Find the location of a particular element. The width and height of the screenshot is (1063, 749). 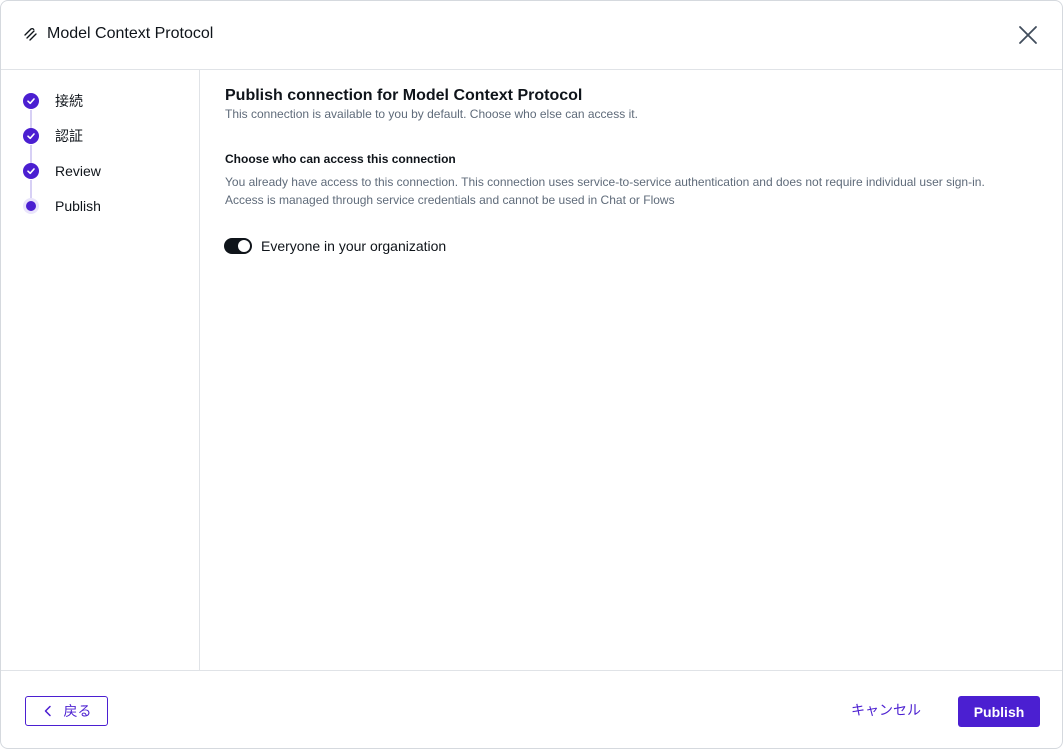

close-icon is located at coordinates (1028, 35).